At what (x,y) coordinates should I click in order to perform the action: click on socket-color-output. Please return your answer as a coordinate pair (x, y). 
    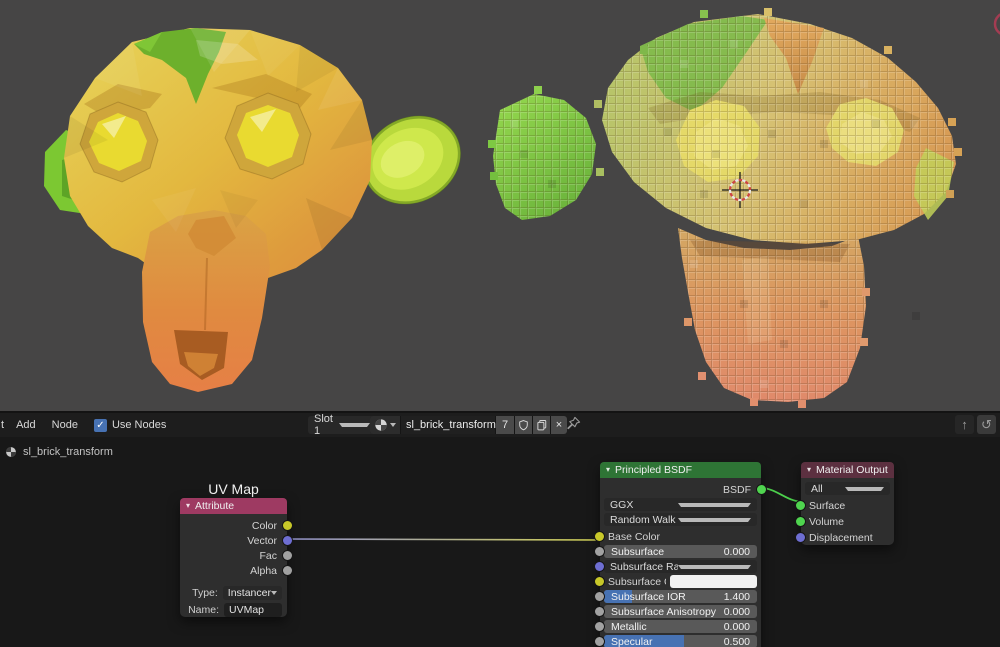
    Looking at the image, I should click on (287, 525).